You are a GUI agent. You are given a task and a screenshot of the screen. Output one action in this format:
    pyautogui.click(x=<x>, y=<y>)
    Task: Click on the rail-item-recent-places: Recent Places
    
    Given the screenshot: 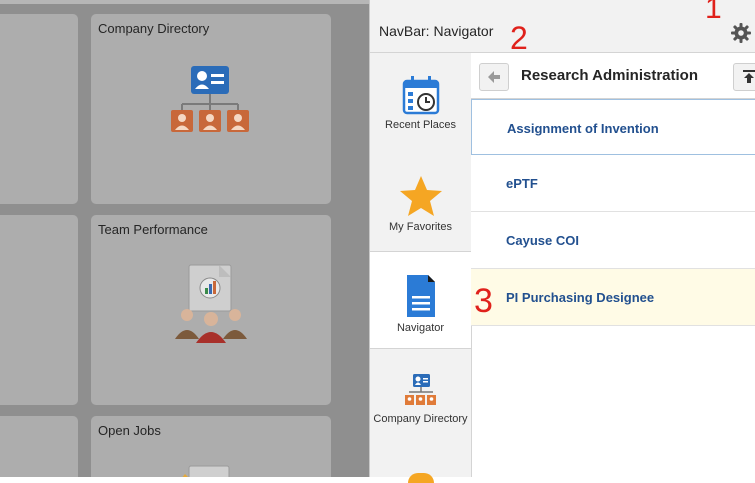 What is the action you would take?
    pyautogui.click(x=420, y=114)
    